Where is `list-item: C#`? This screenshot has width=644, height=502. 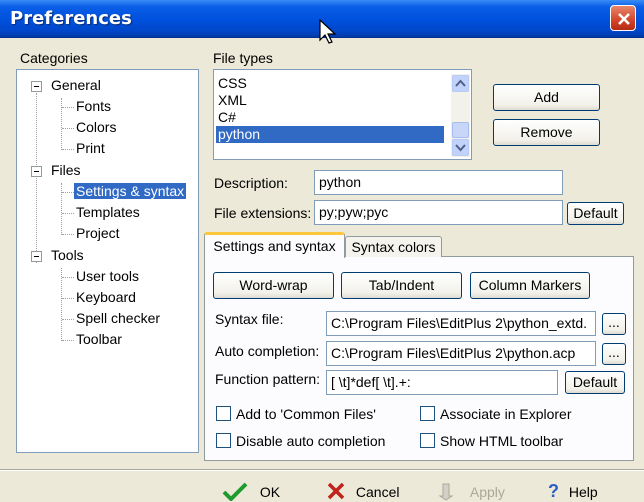
list-item: C# is located at coordinates (330, 117).